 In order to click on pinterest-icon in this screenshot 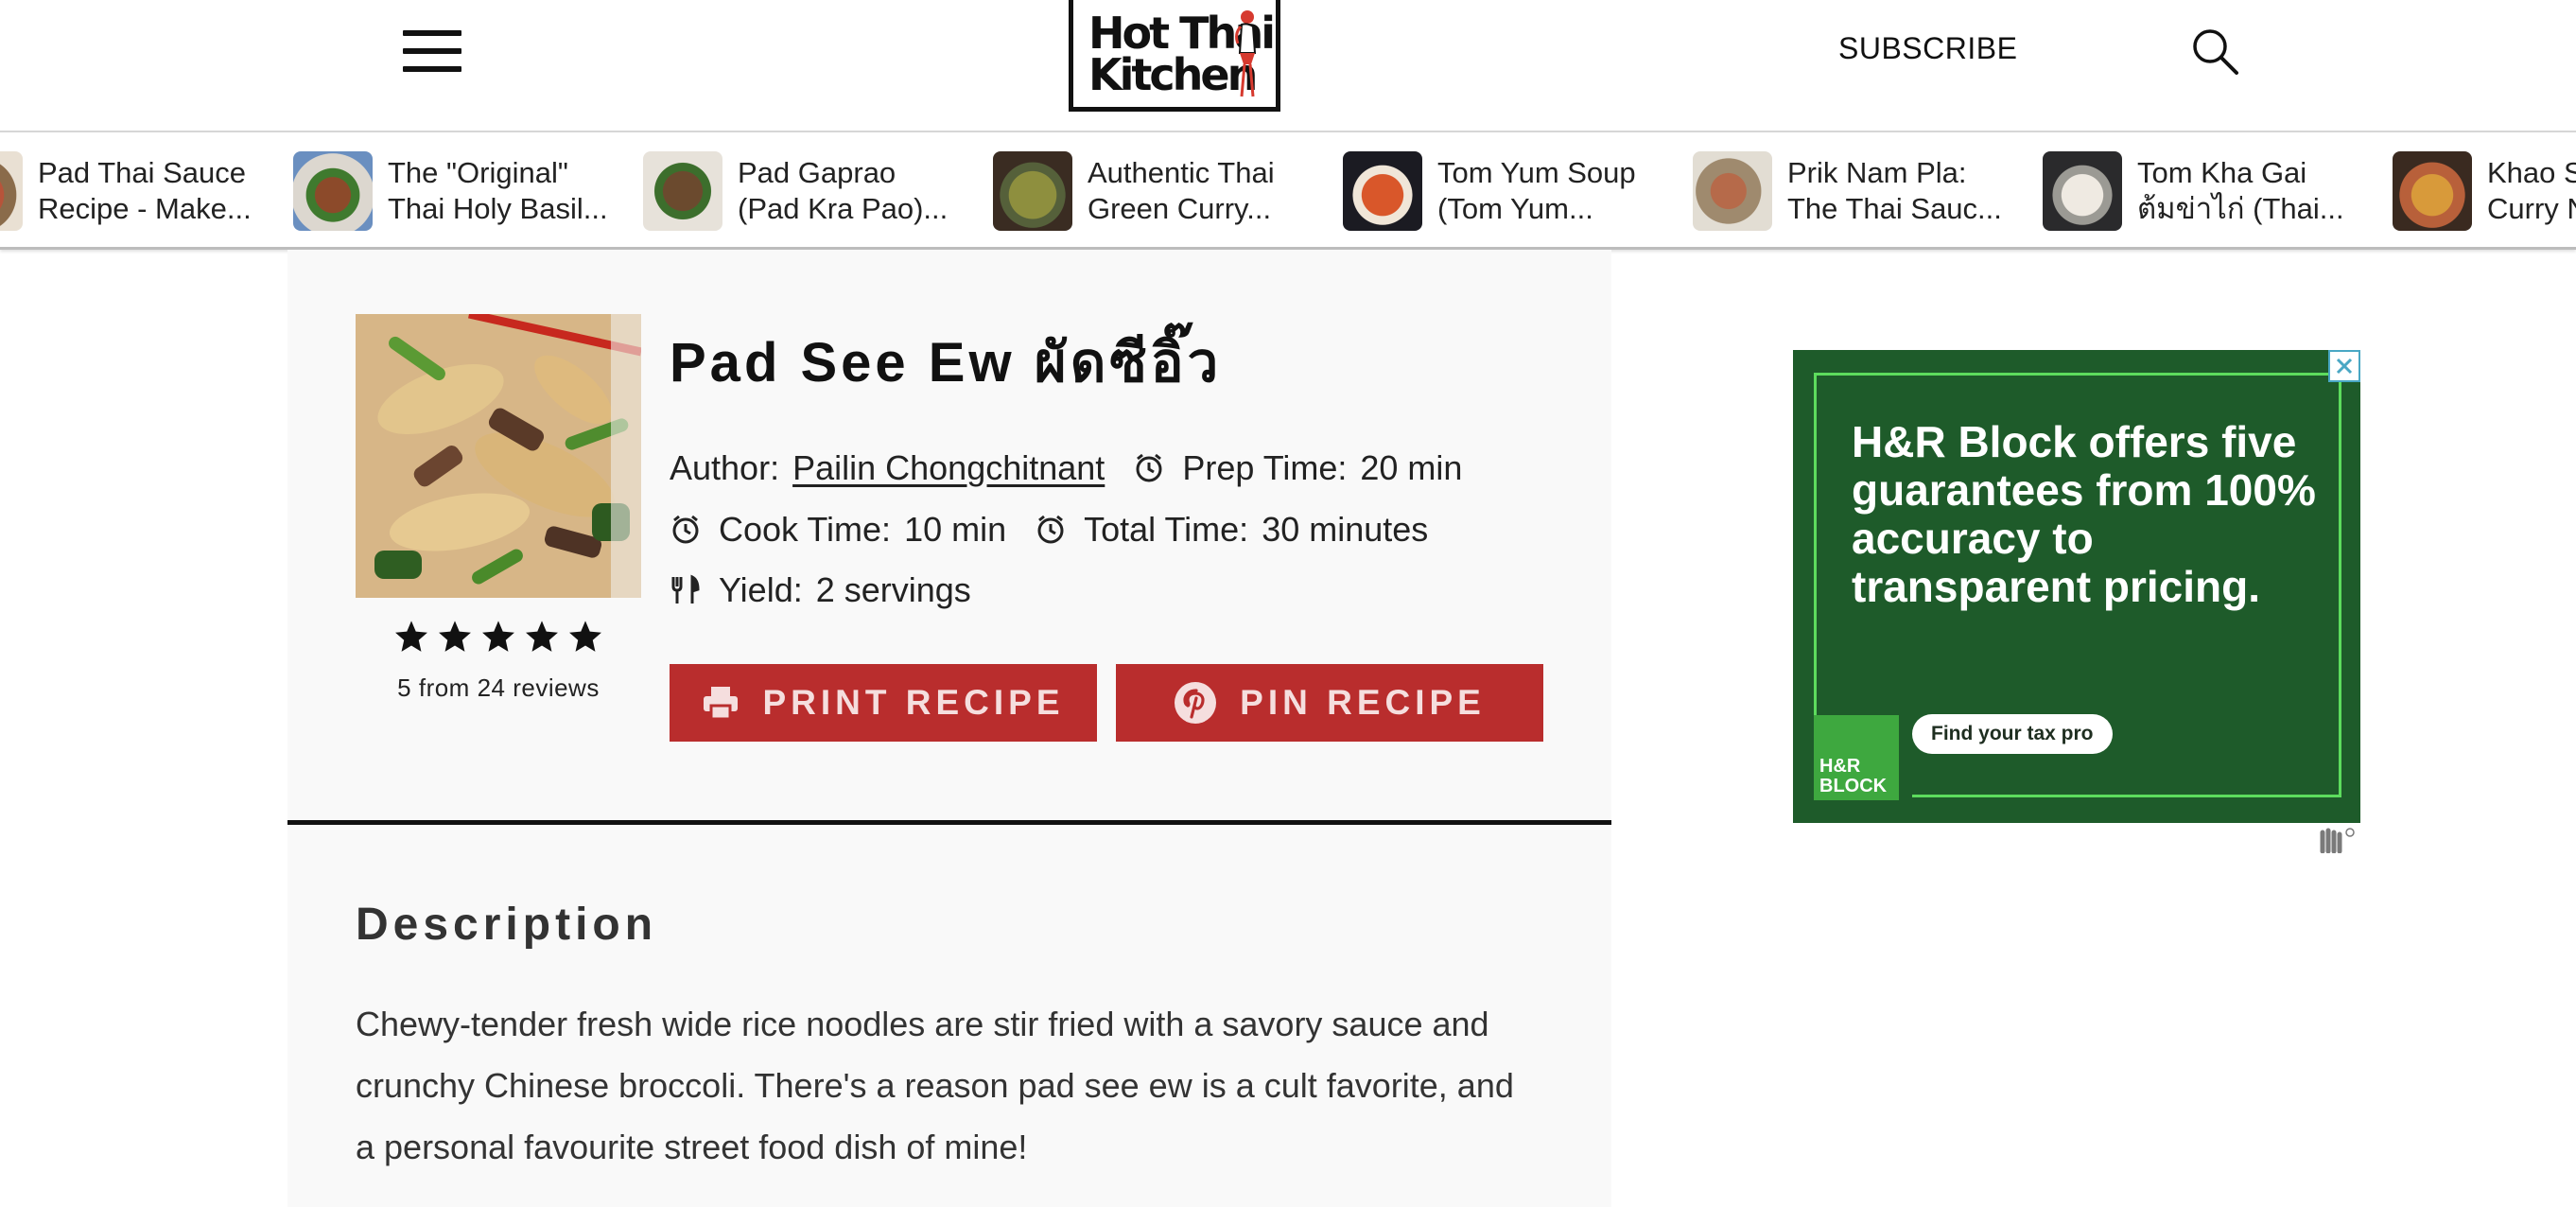, I will do `click(1196, 703)`.